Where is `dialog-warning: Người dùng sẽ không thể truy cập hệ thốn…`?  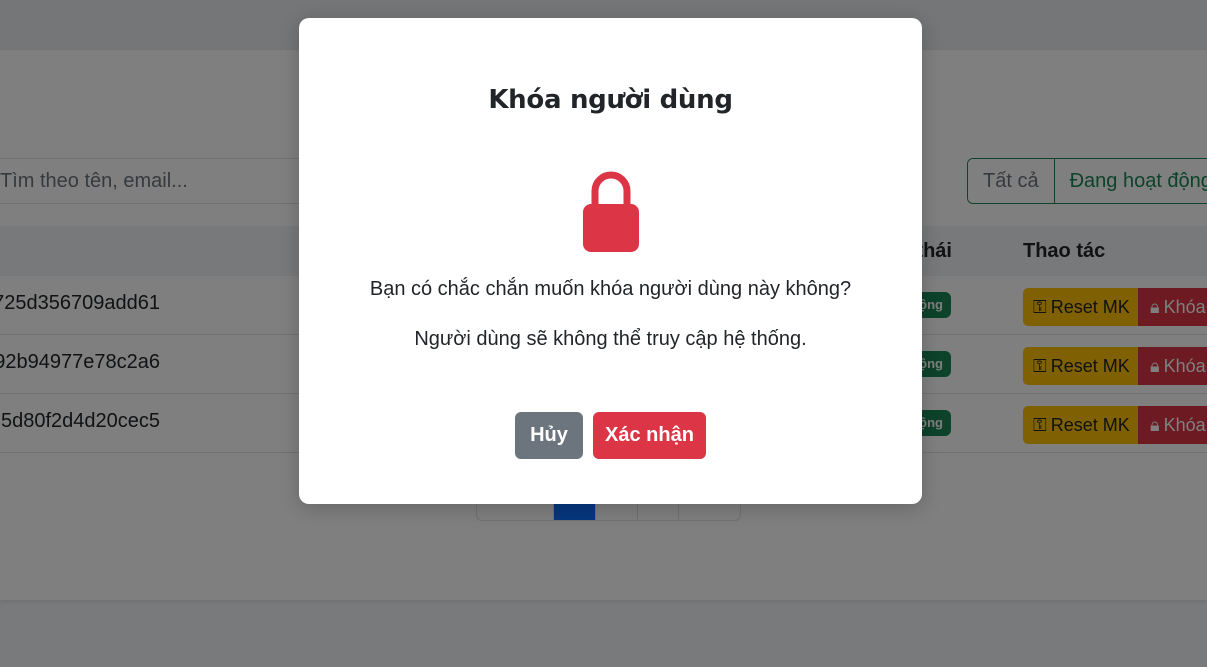
dialog-warning: Người dùng sẽ không thể truy cập hệ thốn… is located at coordinates (610, 339).